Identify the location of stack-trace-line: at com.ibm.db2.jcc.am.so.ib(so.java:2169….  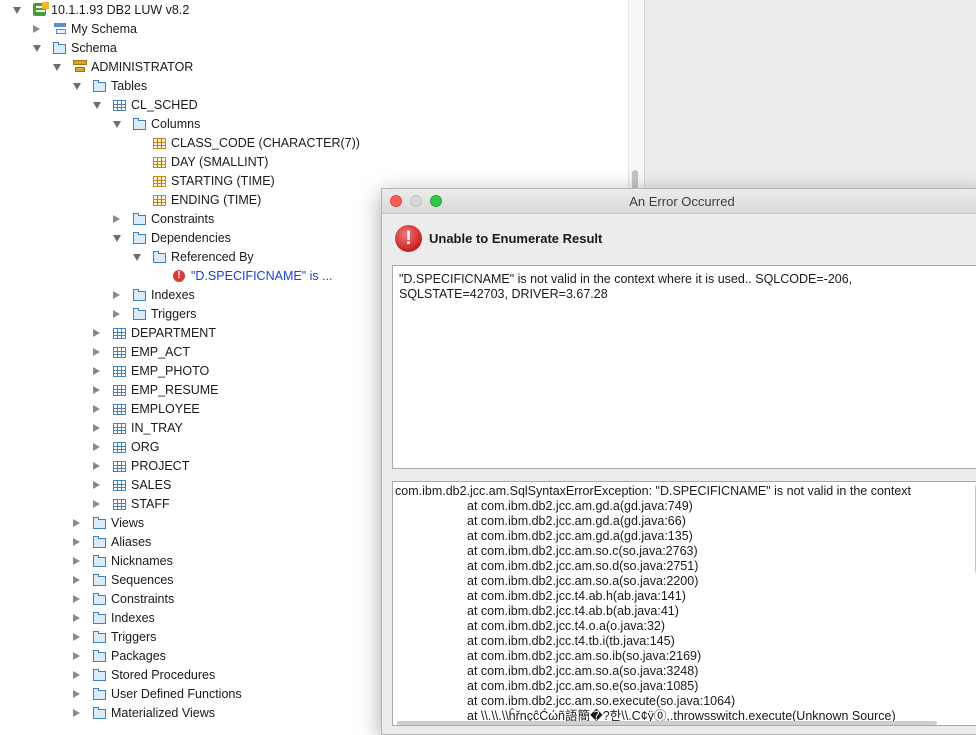
(584, 656).